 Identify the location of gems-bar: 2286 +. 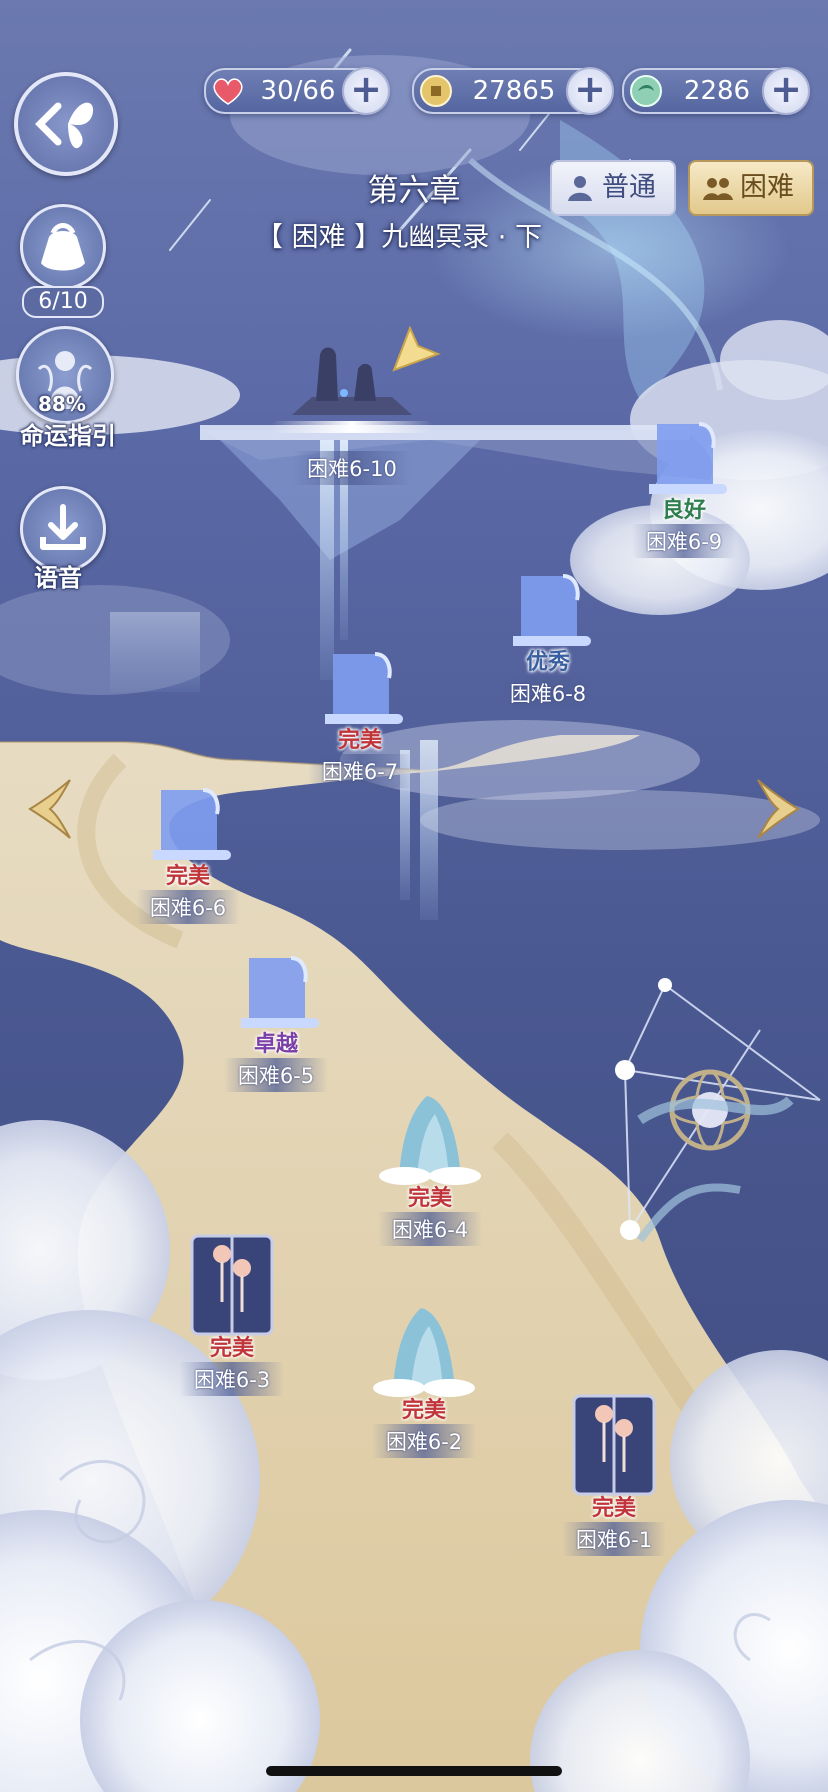
(716, 91).